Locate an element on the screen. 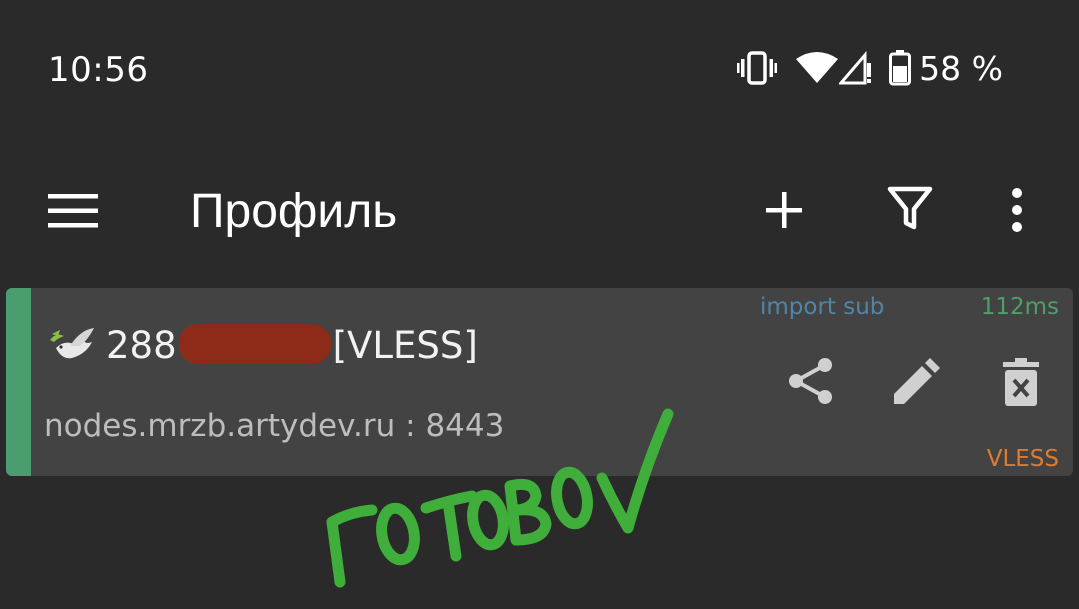  status-icons: 58 % is located at coordinates (870, 68).